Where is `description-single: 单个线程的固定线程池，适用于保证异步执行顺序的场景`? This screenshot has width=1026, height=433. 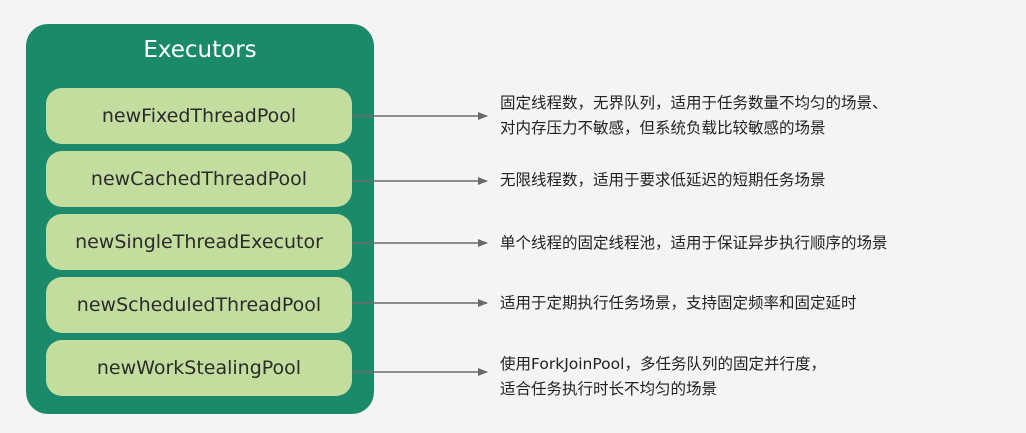 description-single: 单个线程的固定线程池，适用于保证异步执行顺序的场景 is located at coordinates (694, 243).